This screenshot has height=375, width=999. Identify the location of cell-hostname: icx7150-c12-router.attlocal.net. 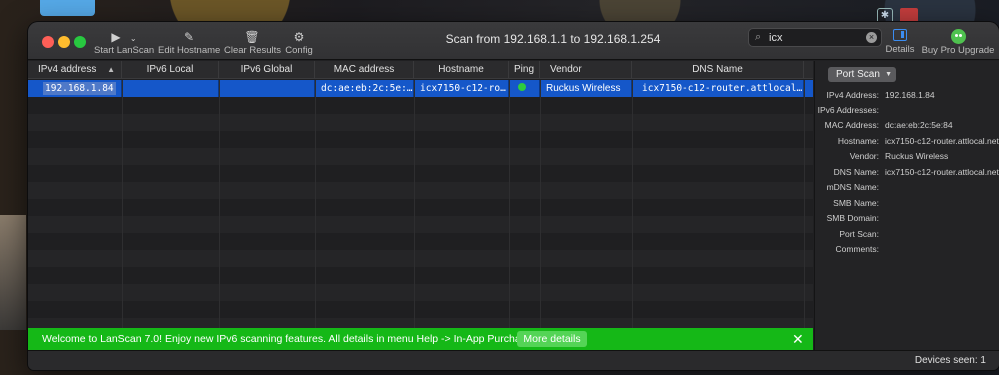
(461, 88).